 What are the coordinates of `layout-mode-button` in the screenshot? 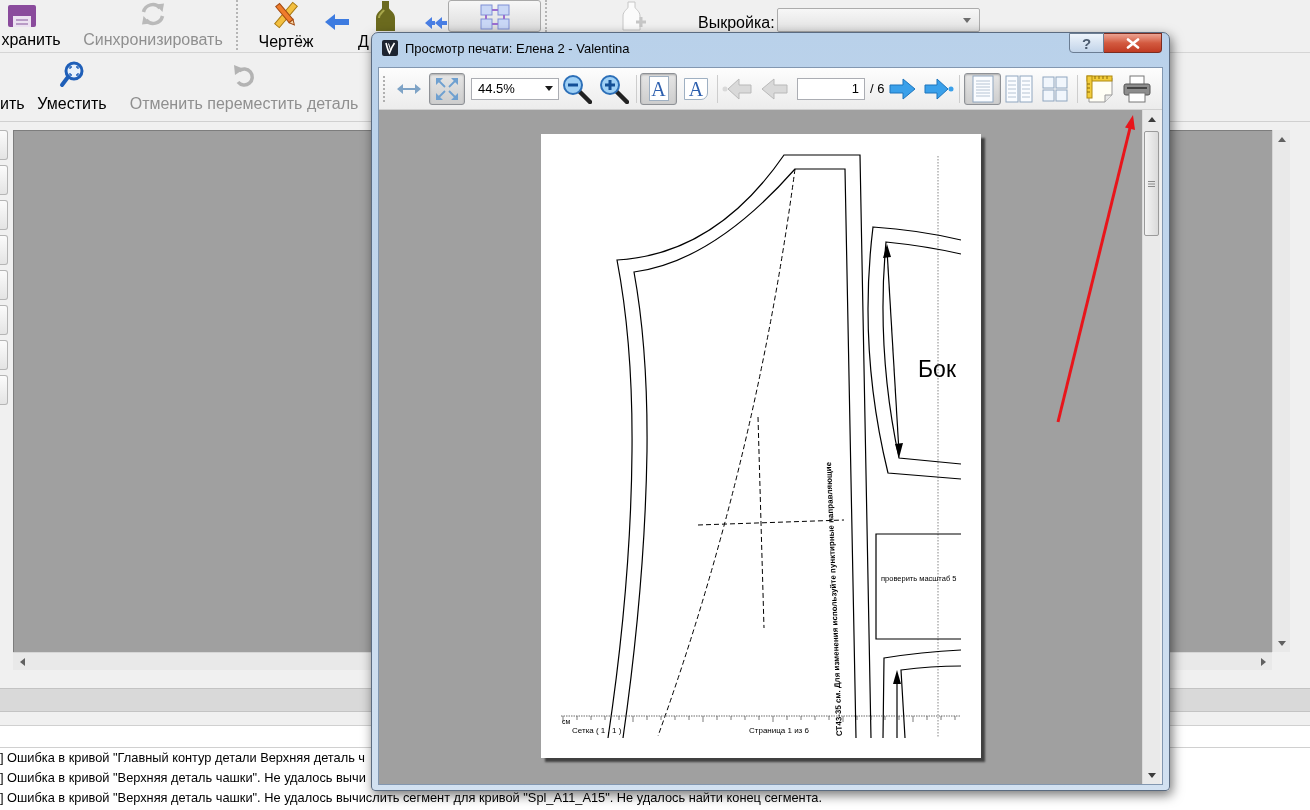 It's located at (494, 16).